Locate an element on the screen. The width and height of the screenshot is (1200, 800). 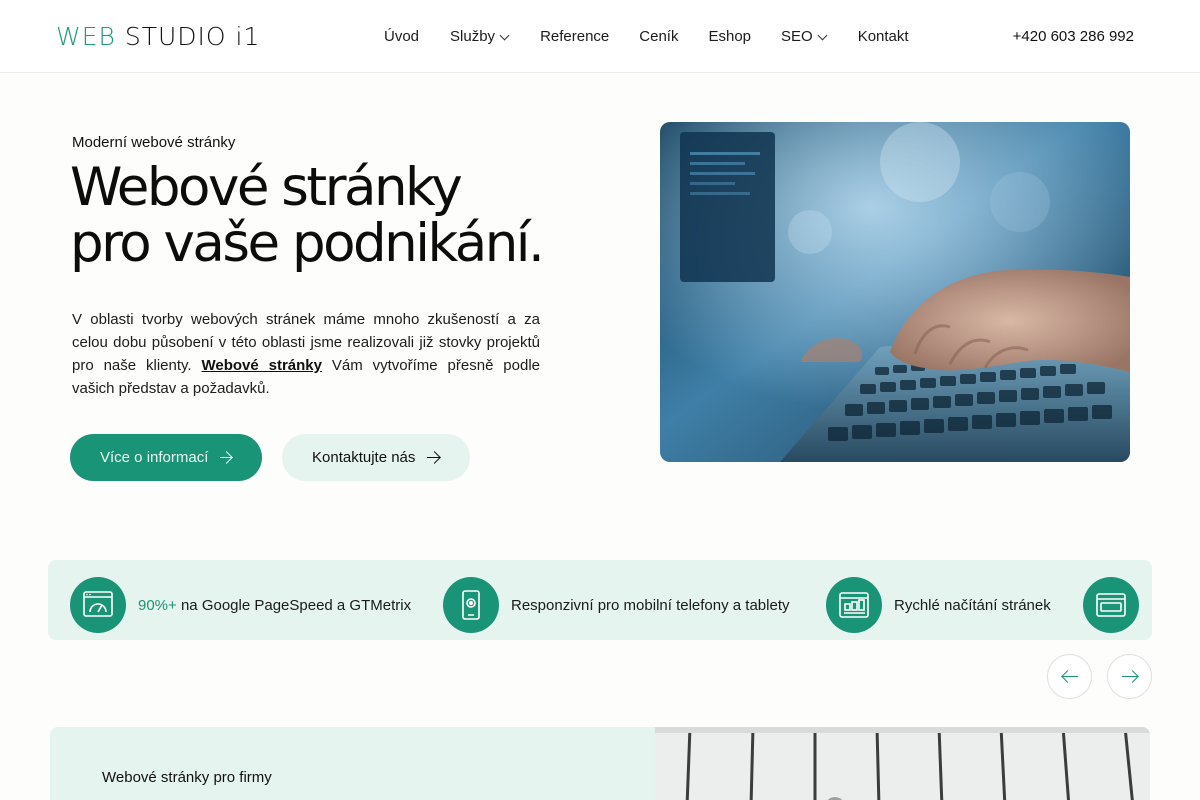
nav-item-eshop: Eshop is located at coordinates (729, 37).